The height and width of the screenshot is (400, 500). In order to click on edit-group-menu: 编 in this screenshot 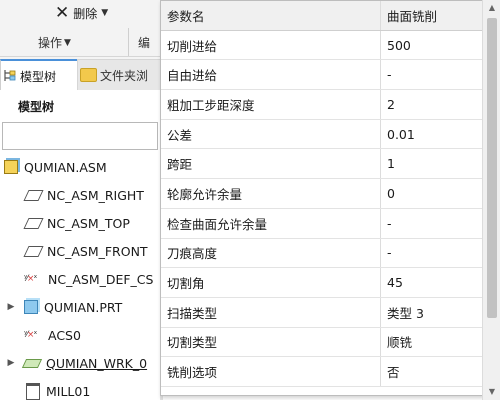, I will do `click(144, 42)`.